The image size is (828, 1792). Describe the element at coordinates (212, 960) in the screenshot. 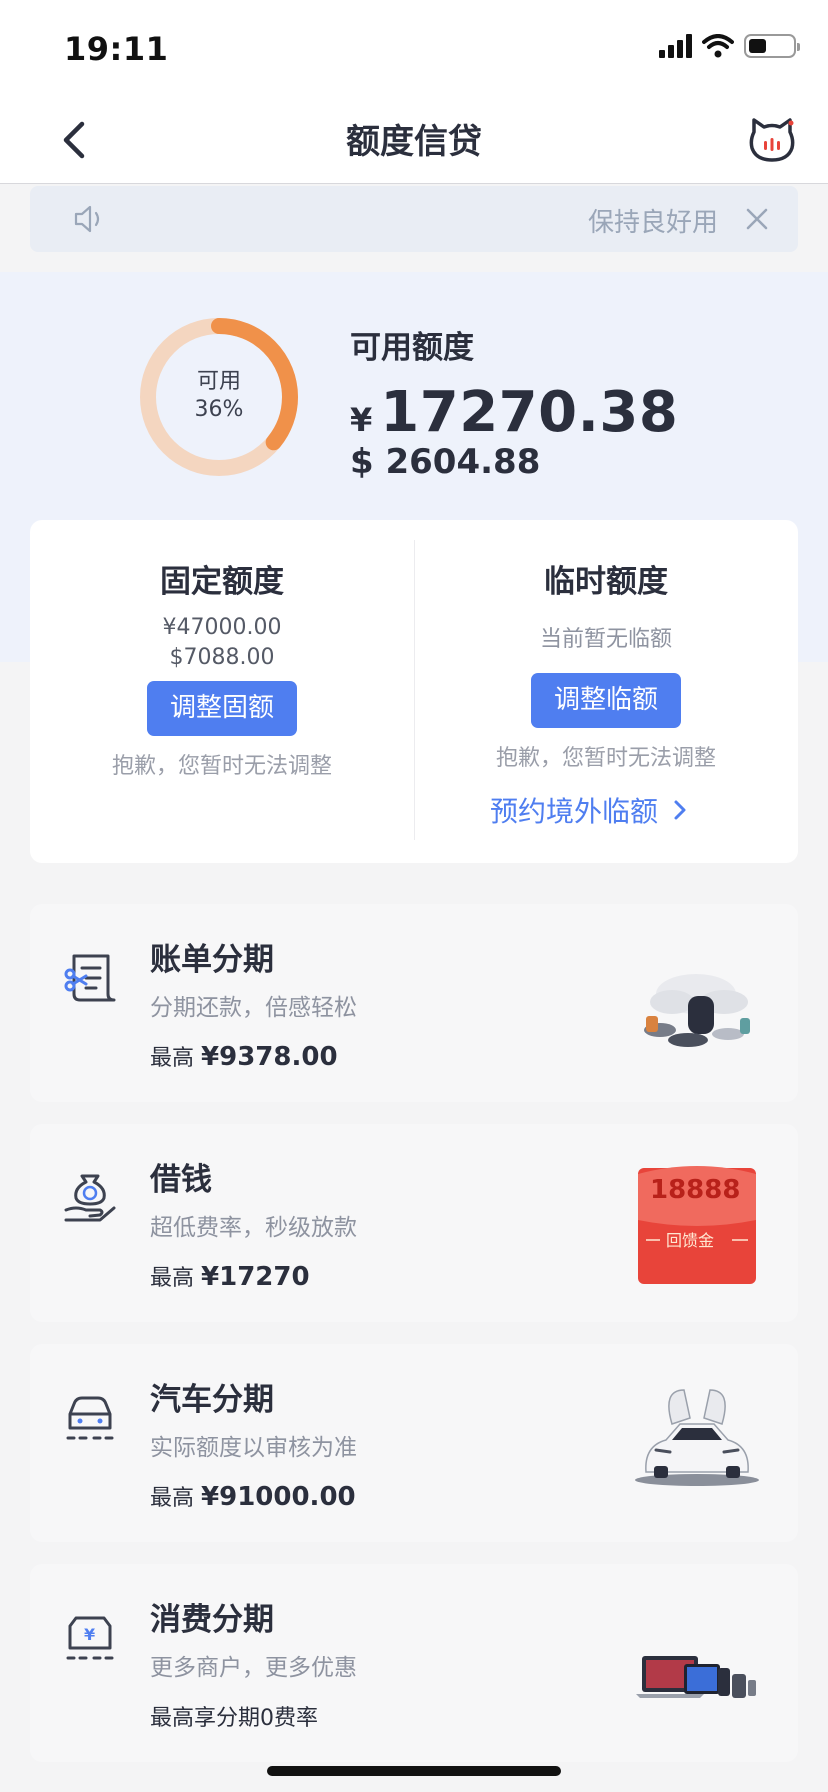

I see `product-title: 账单分期` at that location.